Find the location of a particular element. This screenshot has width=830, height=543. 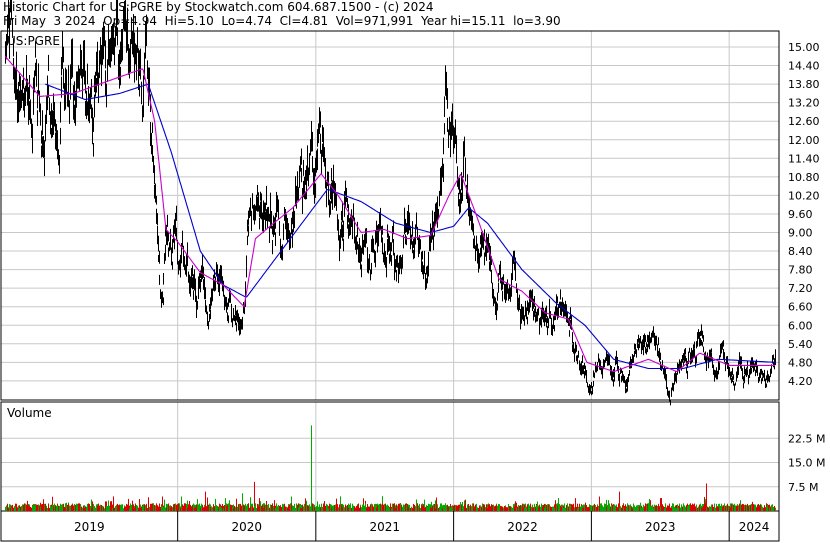

price-tick-label: 7.80 is located at coordinates (800, 270).